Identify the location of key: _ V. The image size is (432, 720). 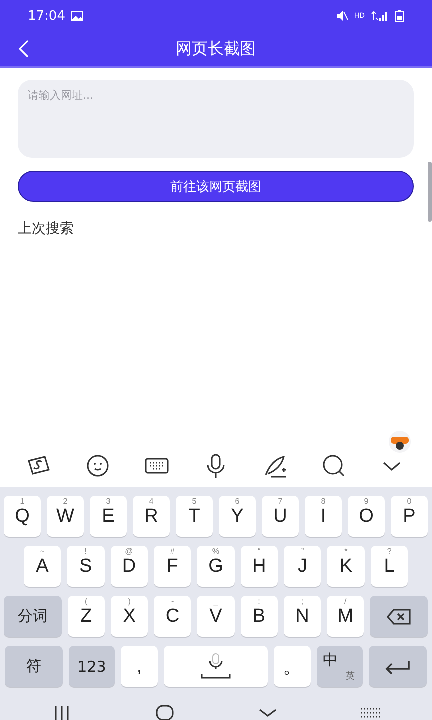
(216, 616).